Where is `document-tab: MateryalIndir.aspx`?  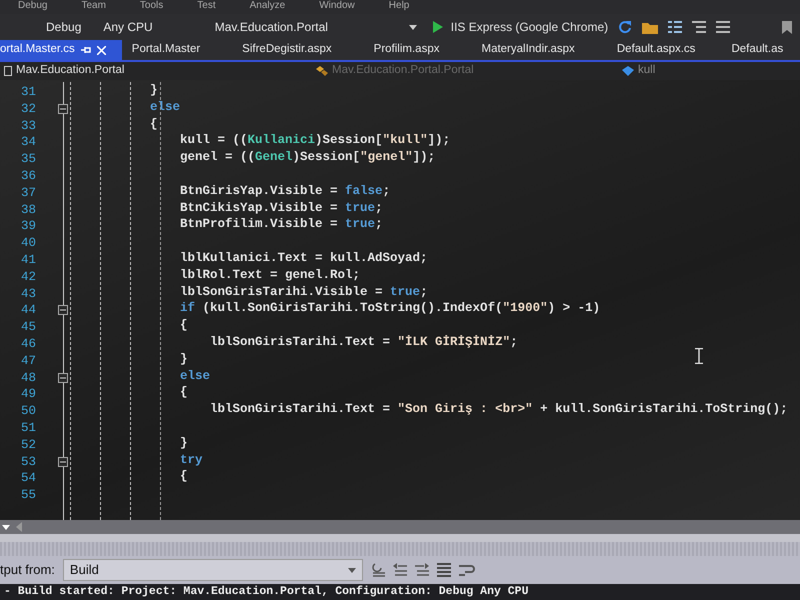
document-tab: MateryalIndir.aspx is located at coordinates (523, 50).